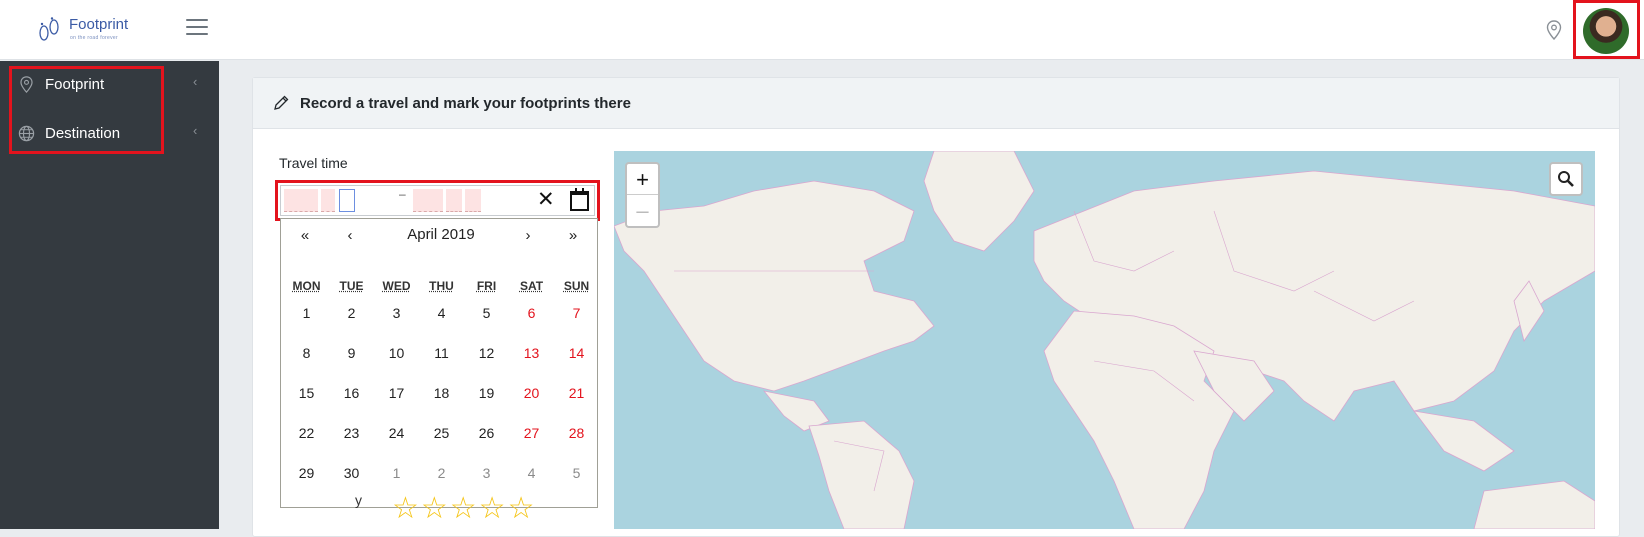 The height and width of the screenshot is (537, 1644). What do you see at coordinates (454, 200) in the screenshot?
I see `end-month-field` at bounding box center [454, 200].